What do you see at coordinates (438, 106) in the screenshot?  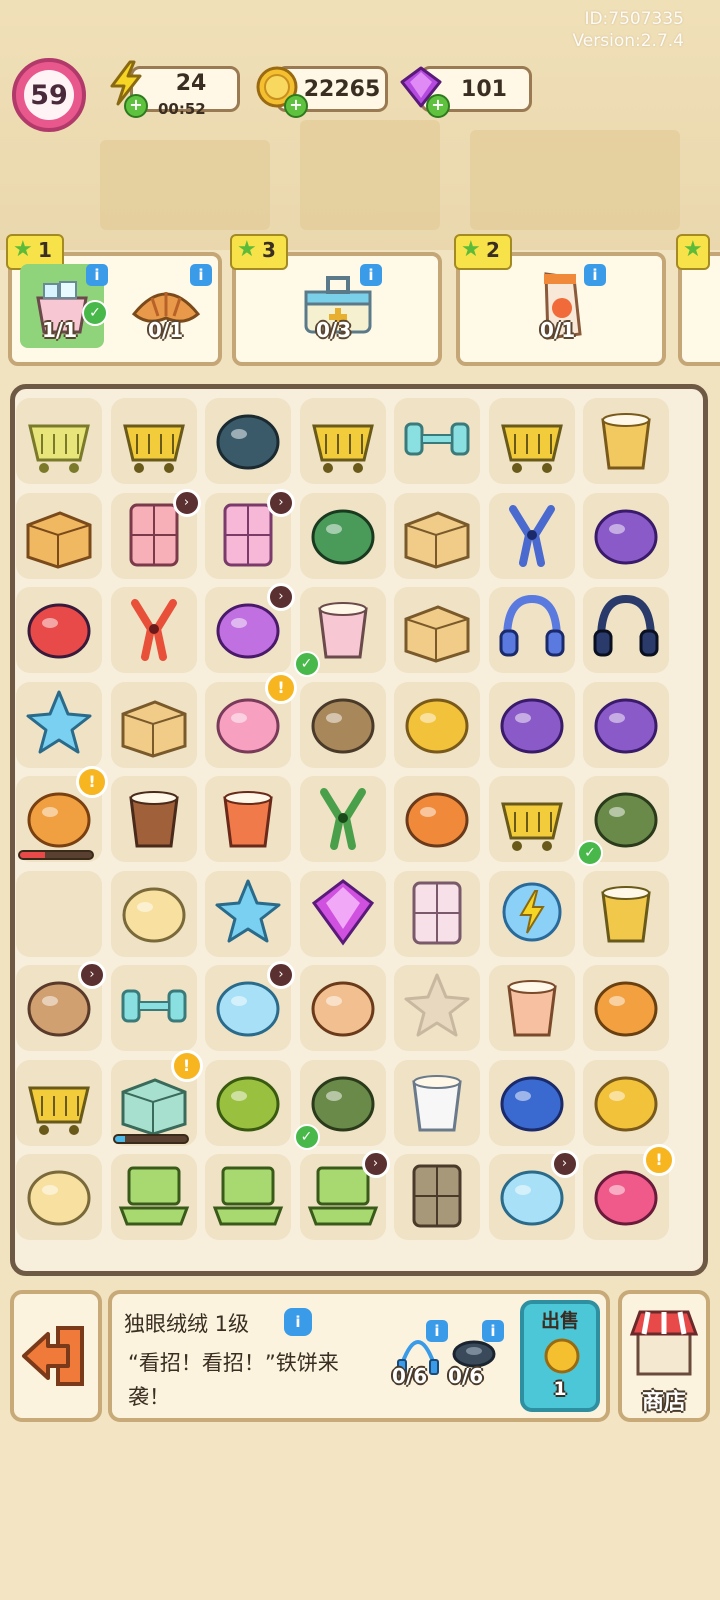 I see `add-gems-button: +` at bounding box center [438, 106].